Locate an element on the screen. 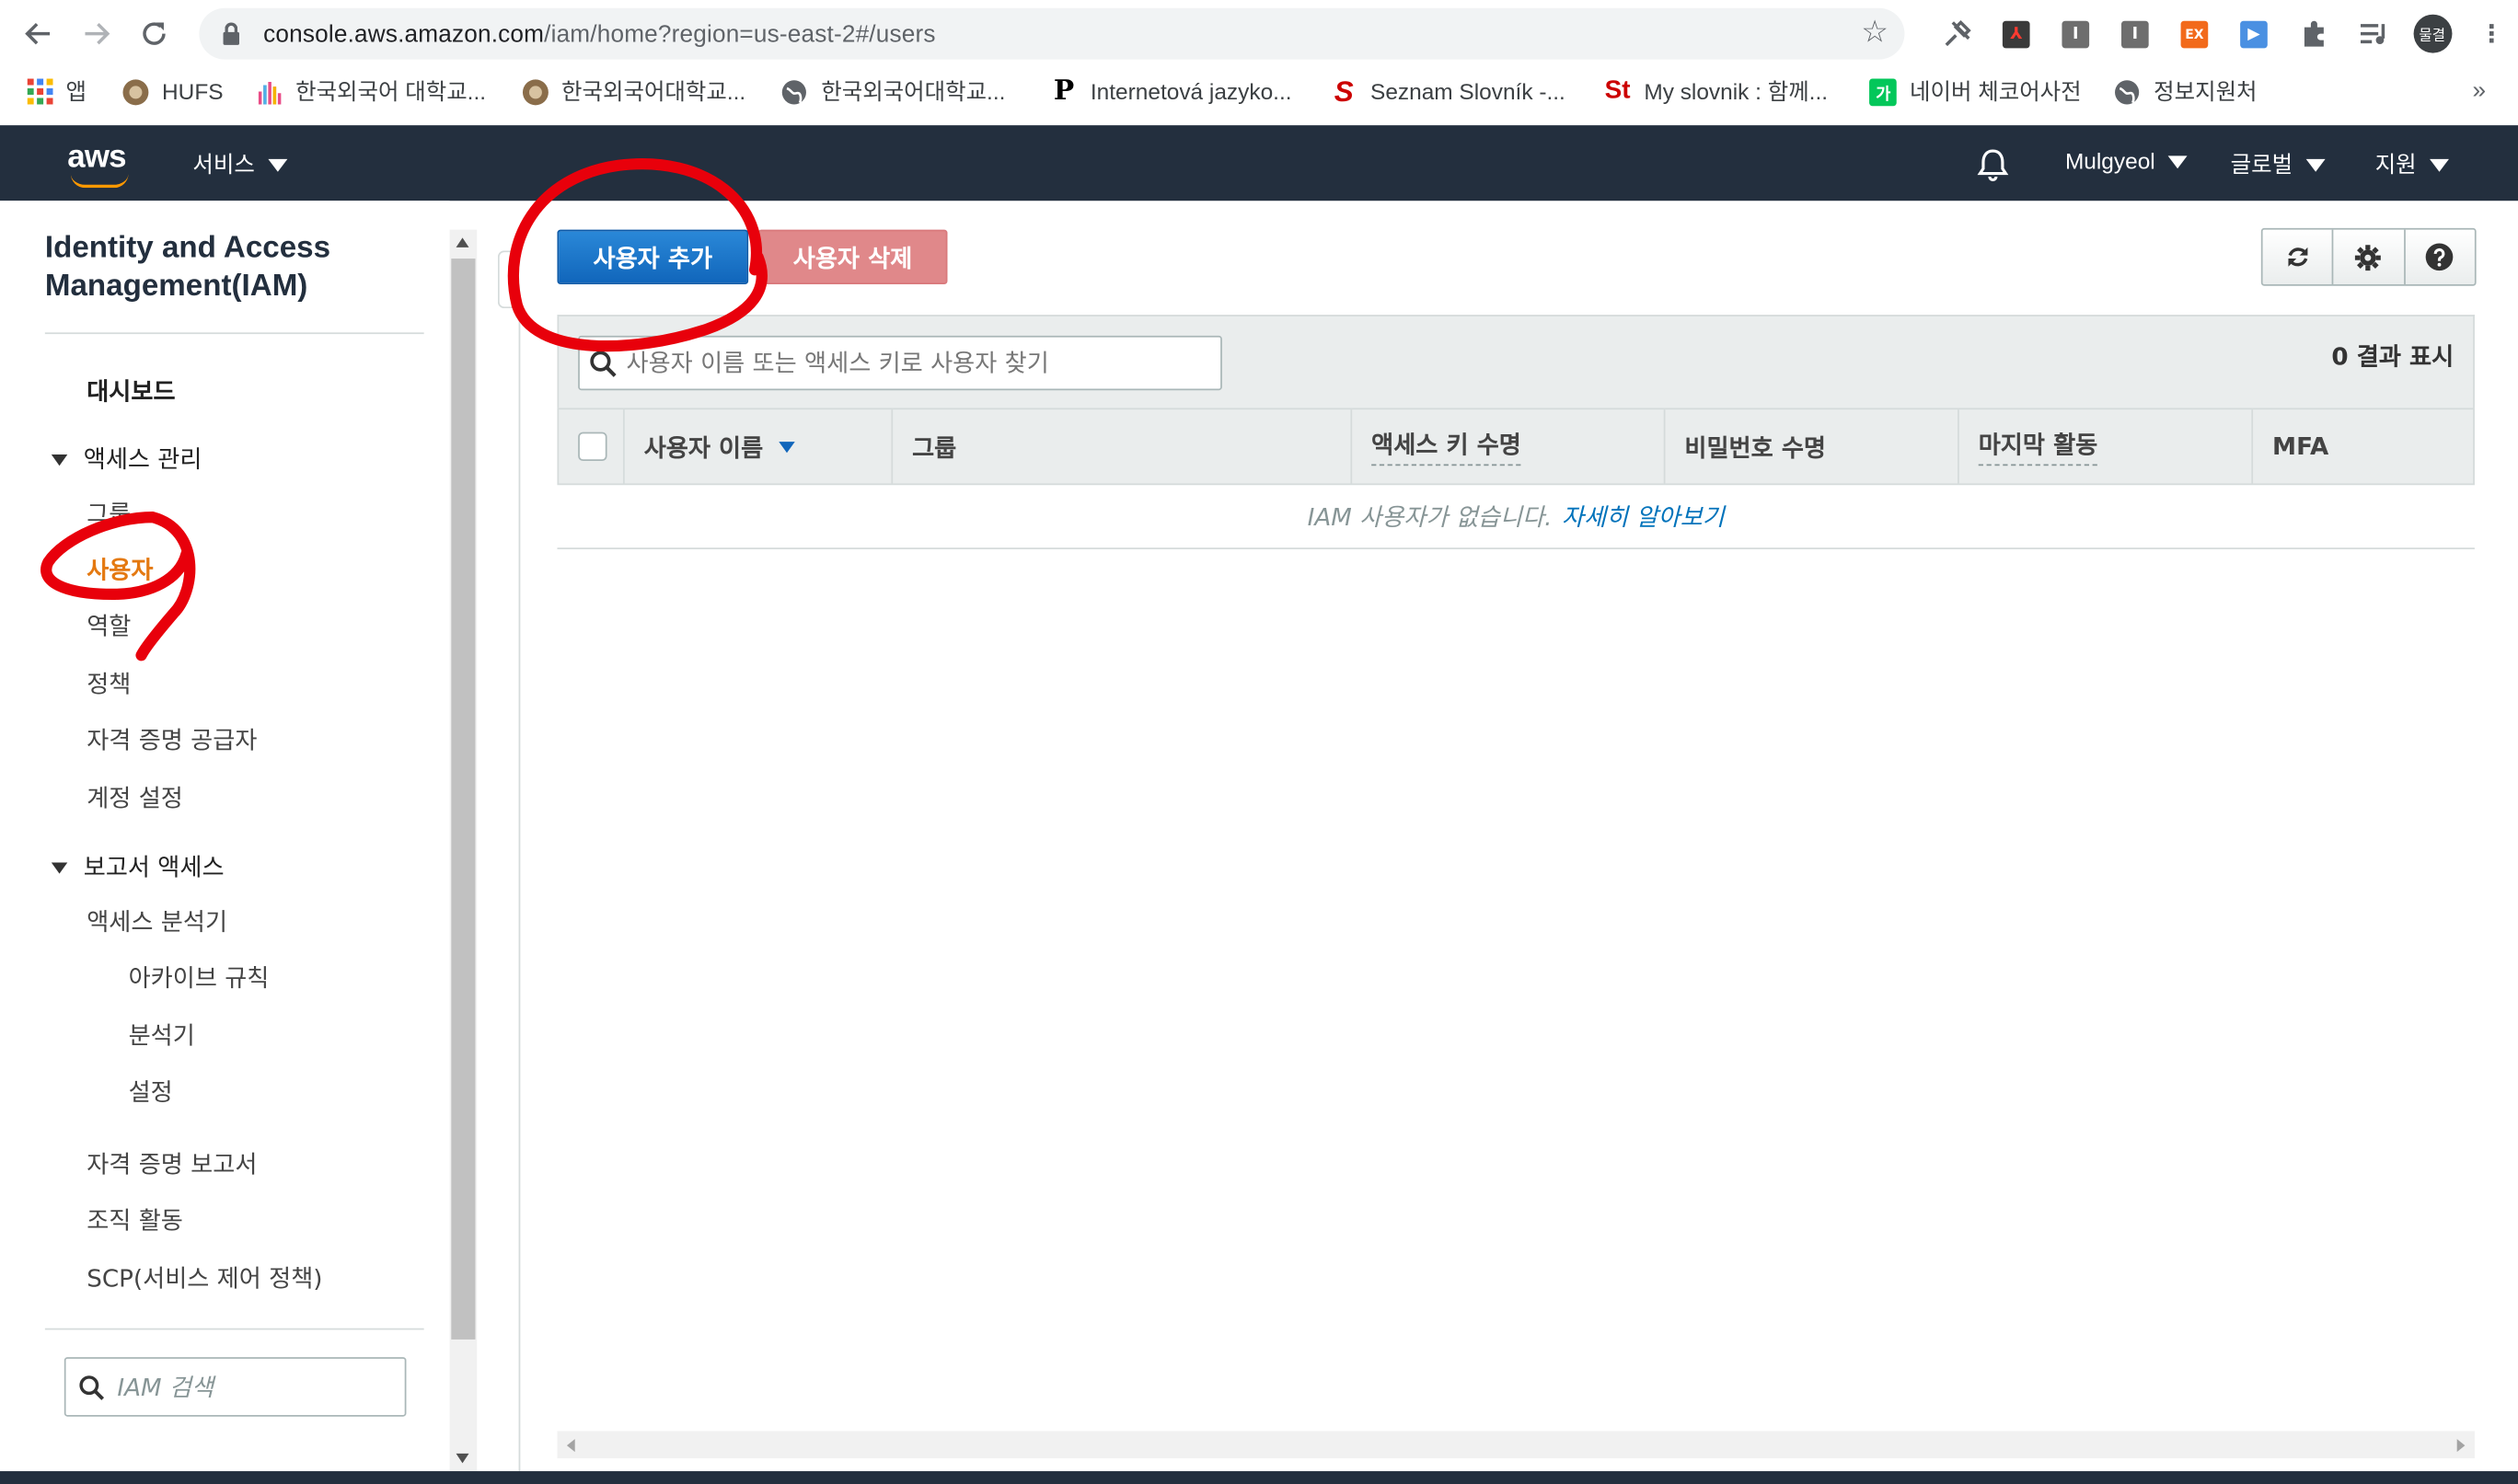 Image resolution: width=2518 pixels, height=1484 pixels. select-all-cell is located at coordinates (592, 446).